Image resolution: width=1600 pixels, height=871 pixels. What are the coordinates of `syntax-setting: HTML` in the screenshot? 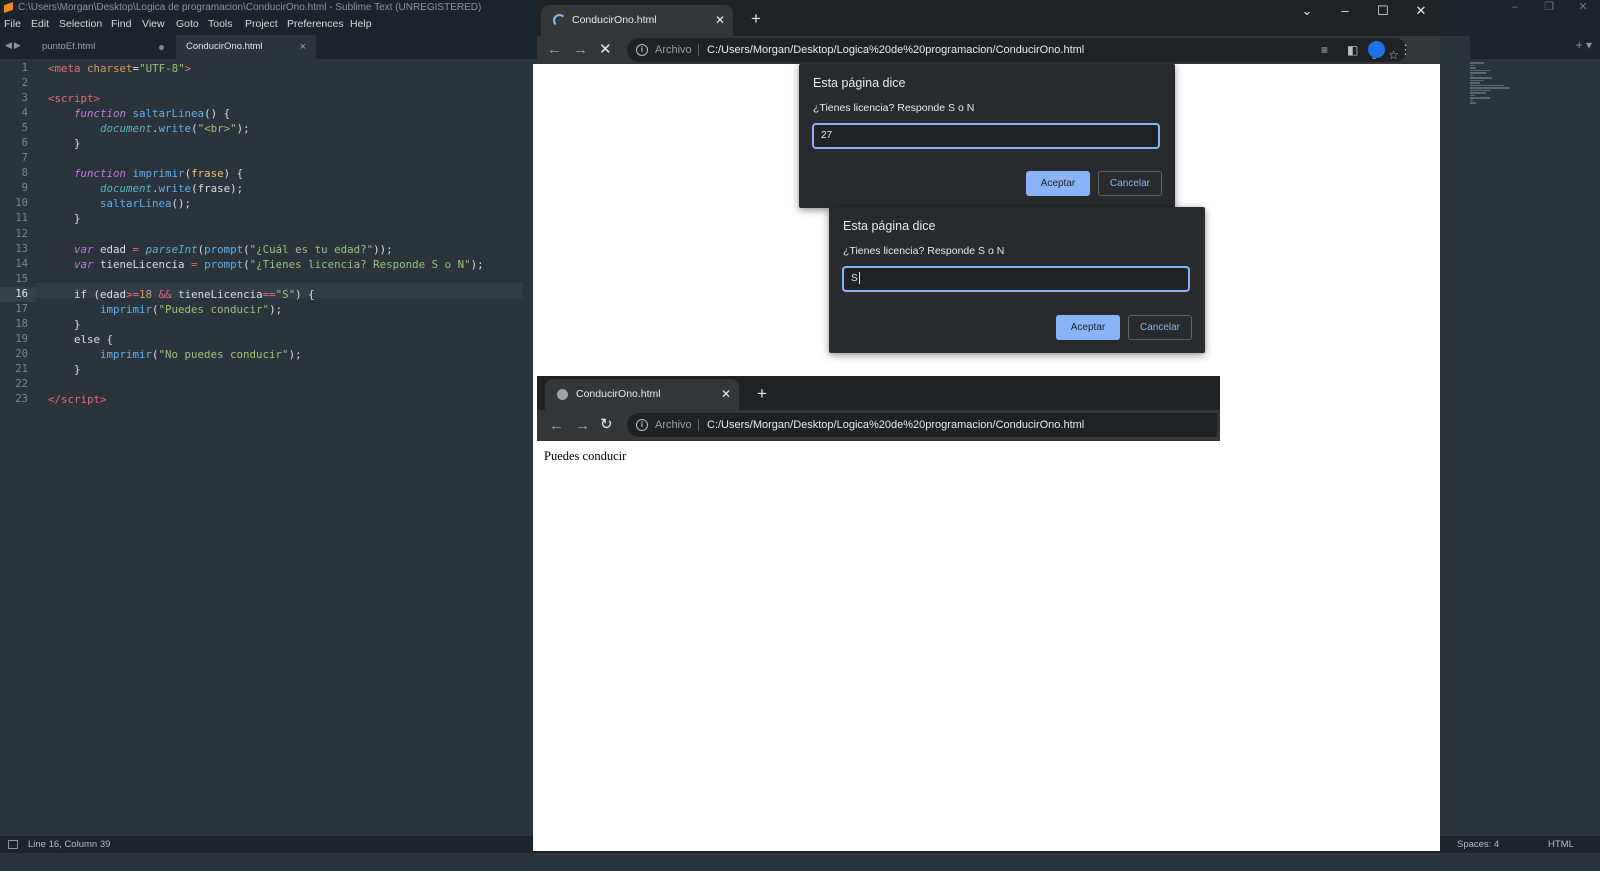 It's located at (1561, 844).